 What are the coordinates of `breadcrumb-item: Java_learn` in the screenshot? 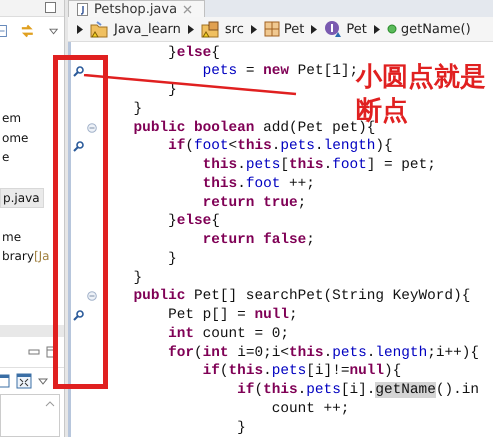 It's located at (147, 29).